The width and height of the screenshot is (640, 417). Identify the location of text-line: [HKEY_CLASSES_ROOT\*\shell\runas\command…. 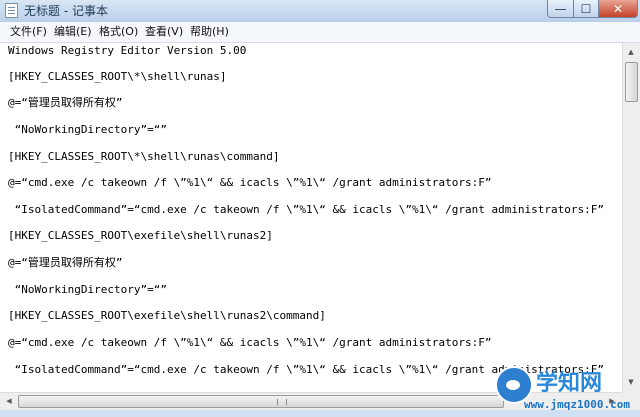
(144, 156).